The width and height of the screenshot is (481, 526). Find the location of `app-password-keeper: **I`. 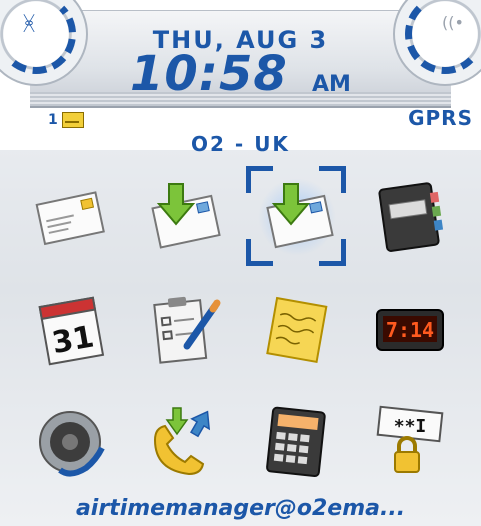

app-password-keeper: **I is located at coordinates (409, 441).